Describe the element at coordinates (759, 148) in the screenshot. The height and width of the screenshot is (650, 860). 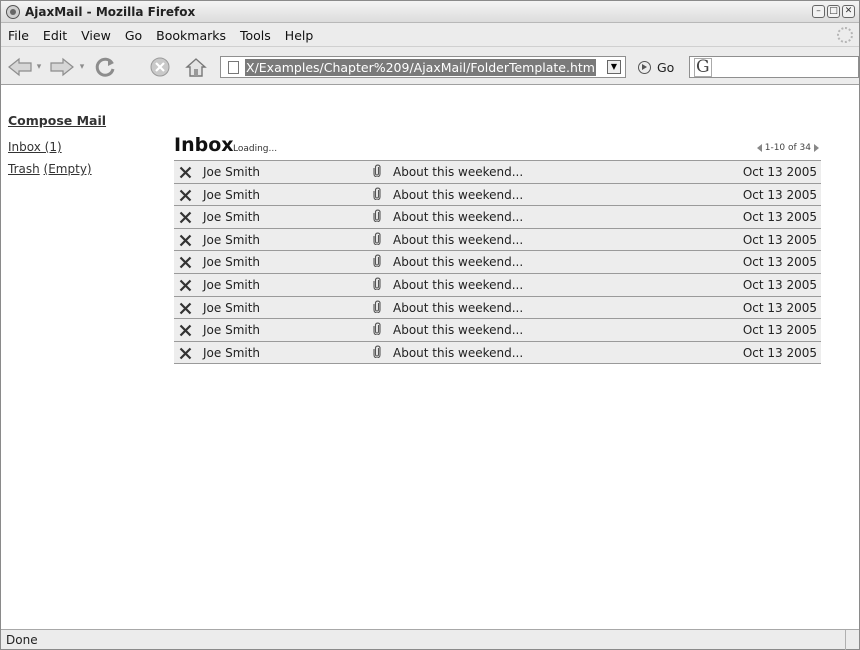
I see `previous-page-icon` at that location.